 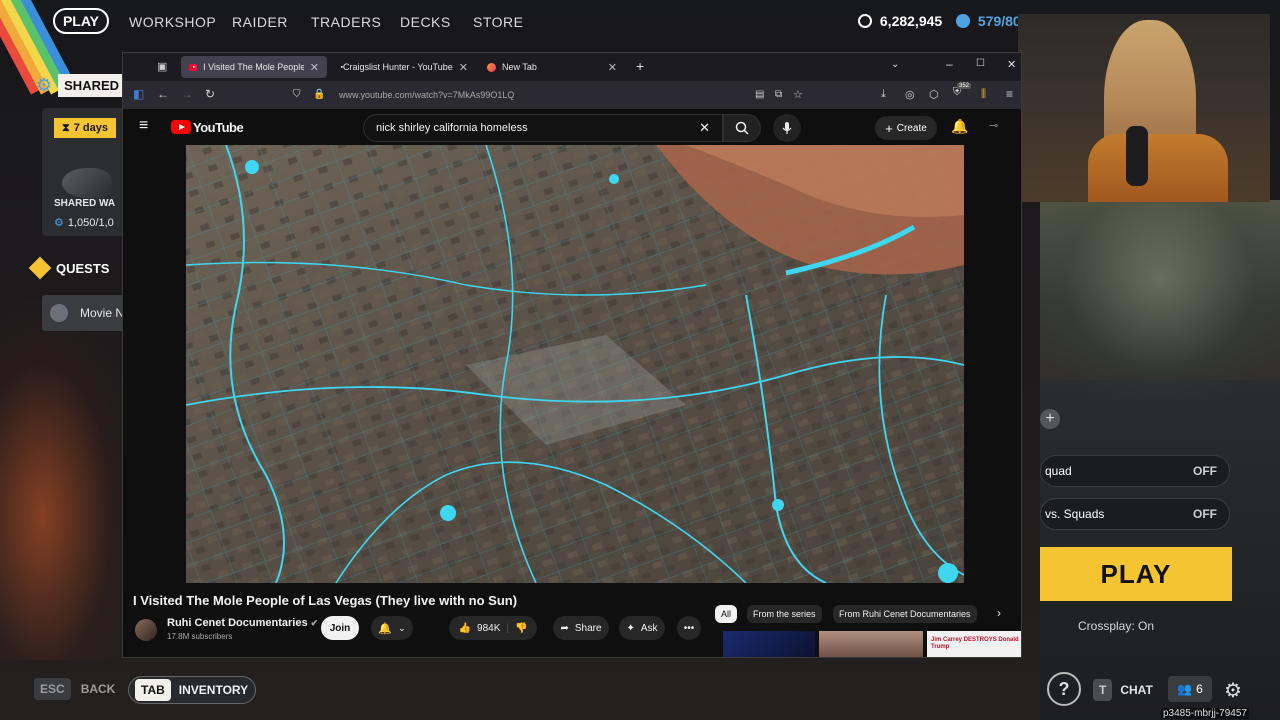 What do you see at coordinates (162, 66) in the screenshot?
I see `tab-list-icon: ▣` at bounding box center [162, 66].